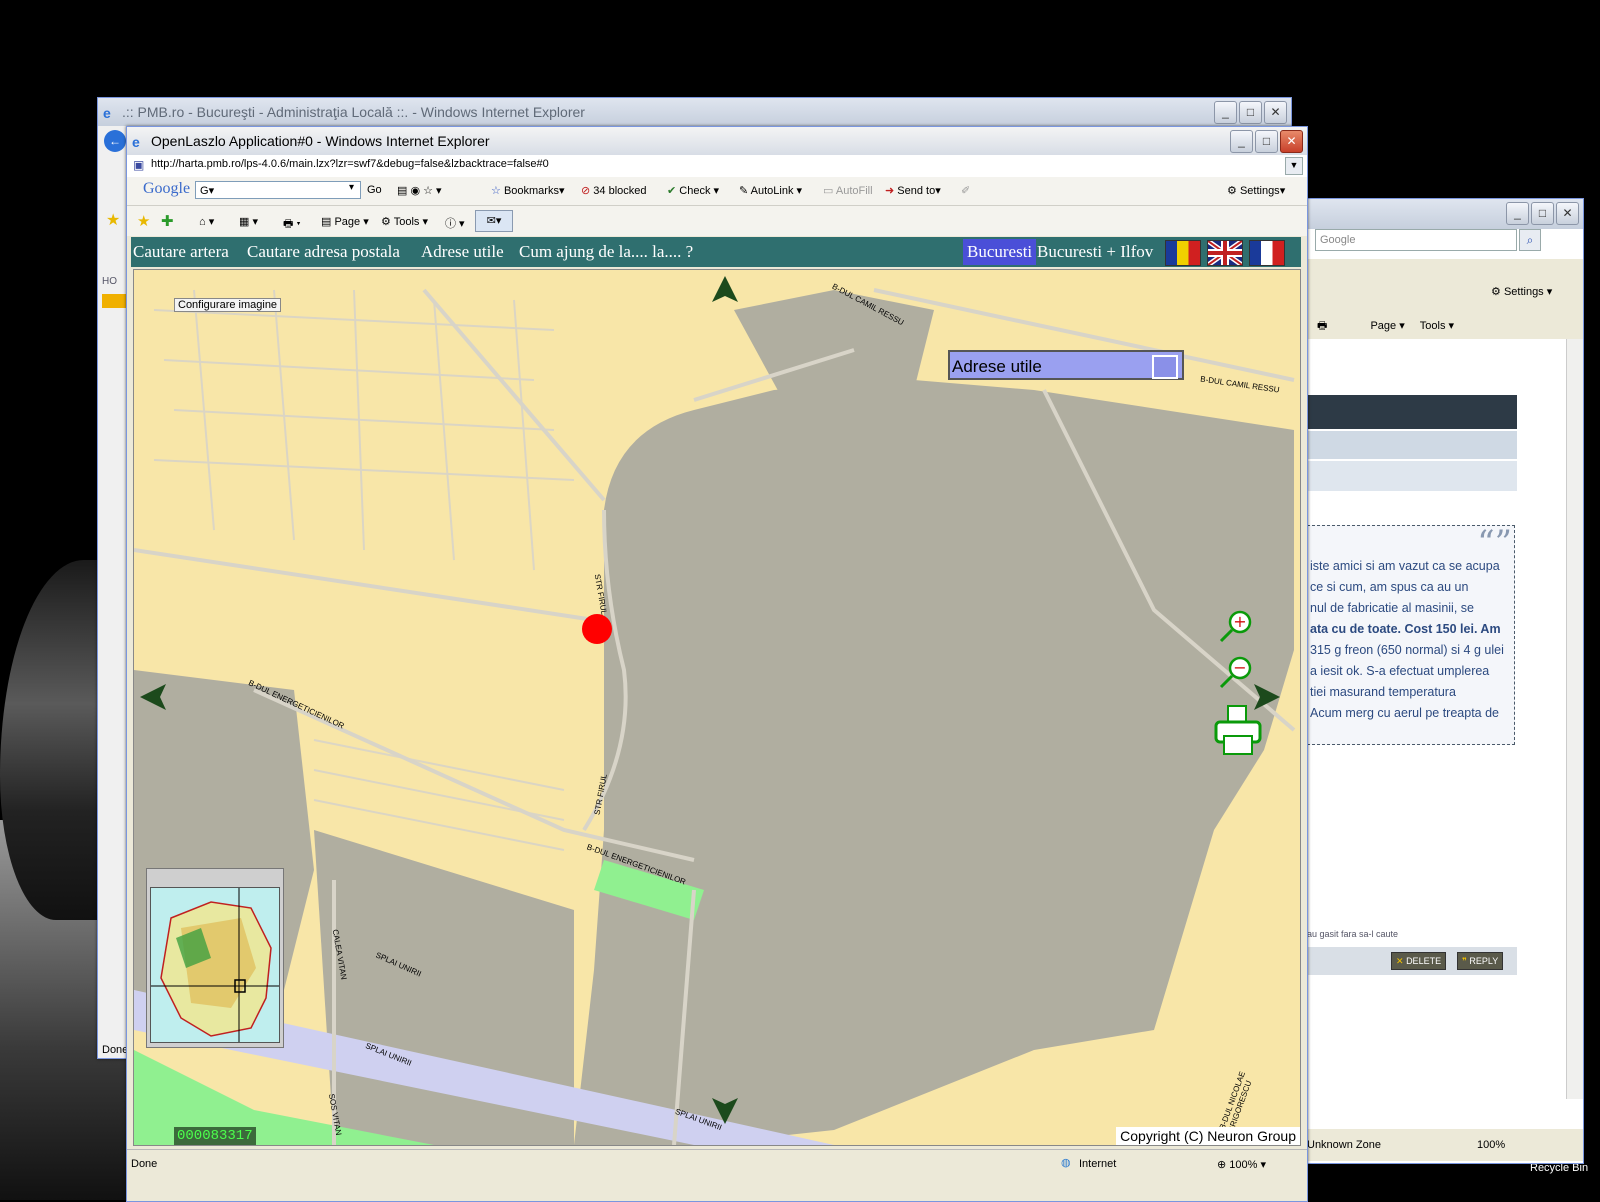 This screenshot has width=1600, height=1202. I want to click on forum-note: au gasit fara sa-l caute, so click(1353, 934).